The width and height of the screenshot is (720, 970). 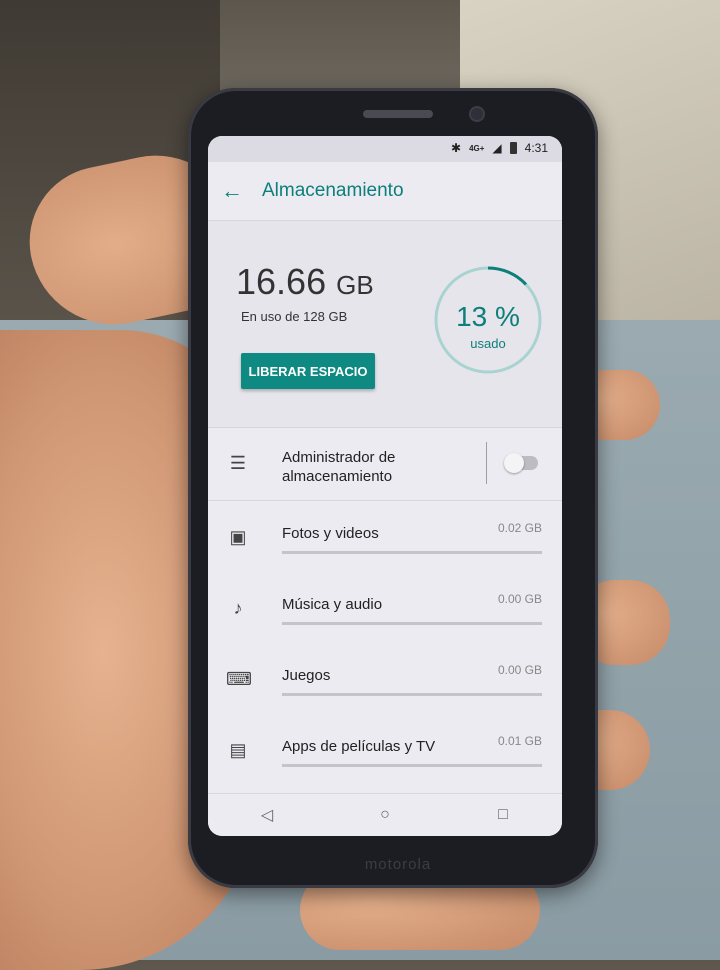 I want to click on signal-icon: ◢, so click(x=497, y=148).